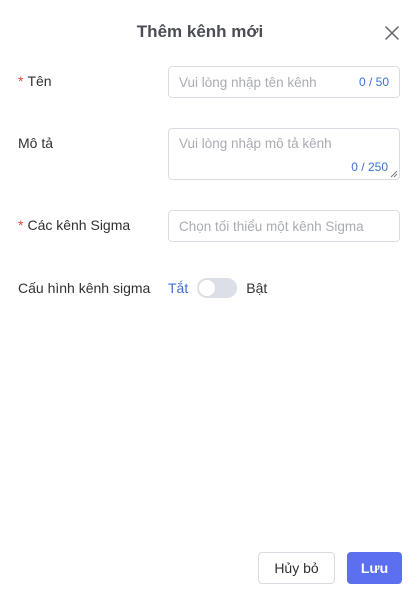 The image size is (419, 602). I want to click on close-icon, so click(392, 33).